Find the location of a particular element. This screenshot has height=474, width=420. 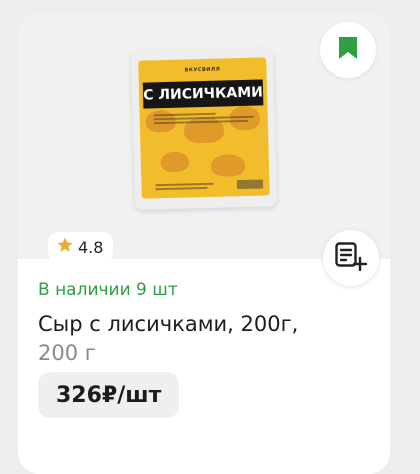

price-button: 326₽/шт is located at coordinates (109, 395).